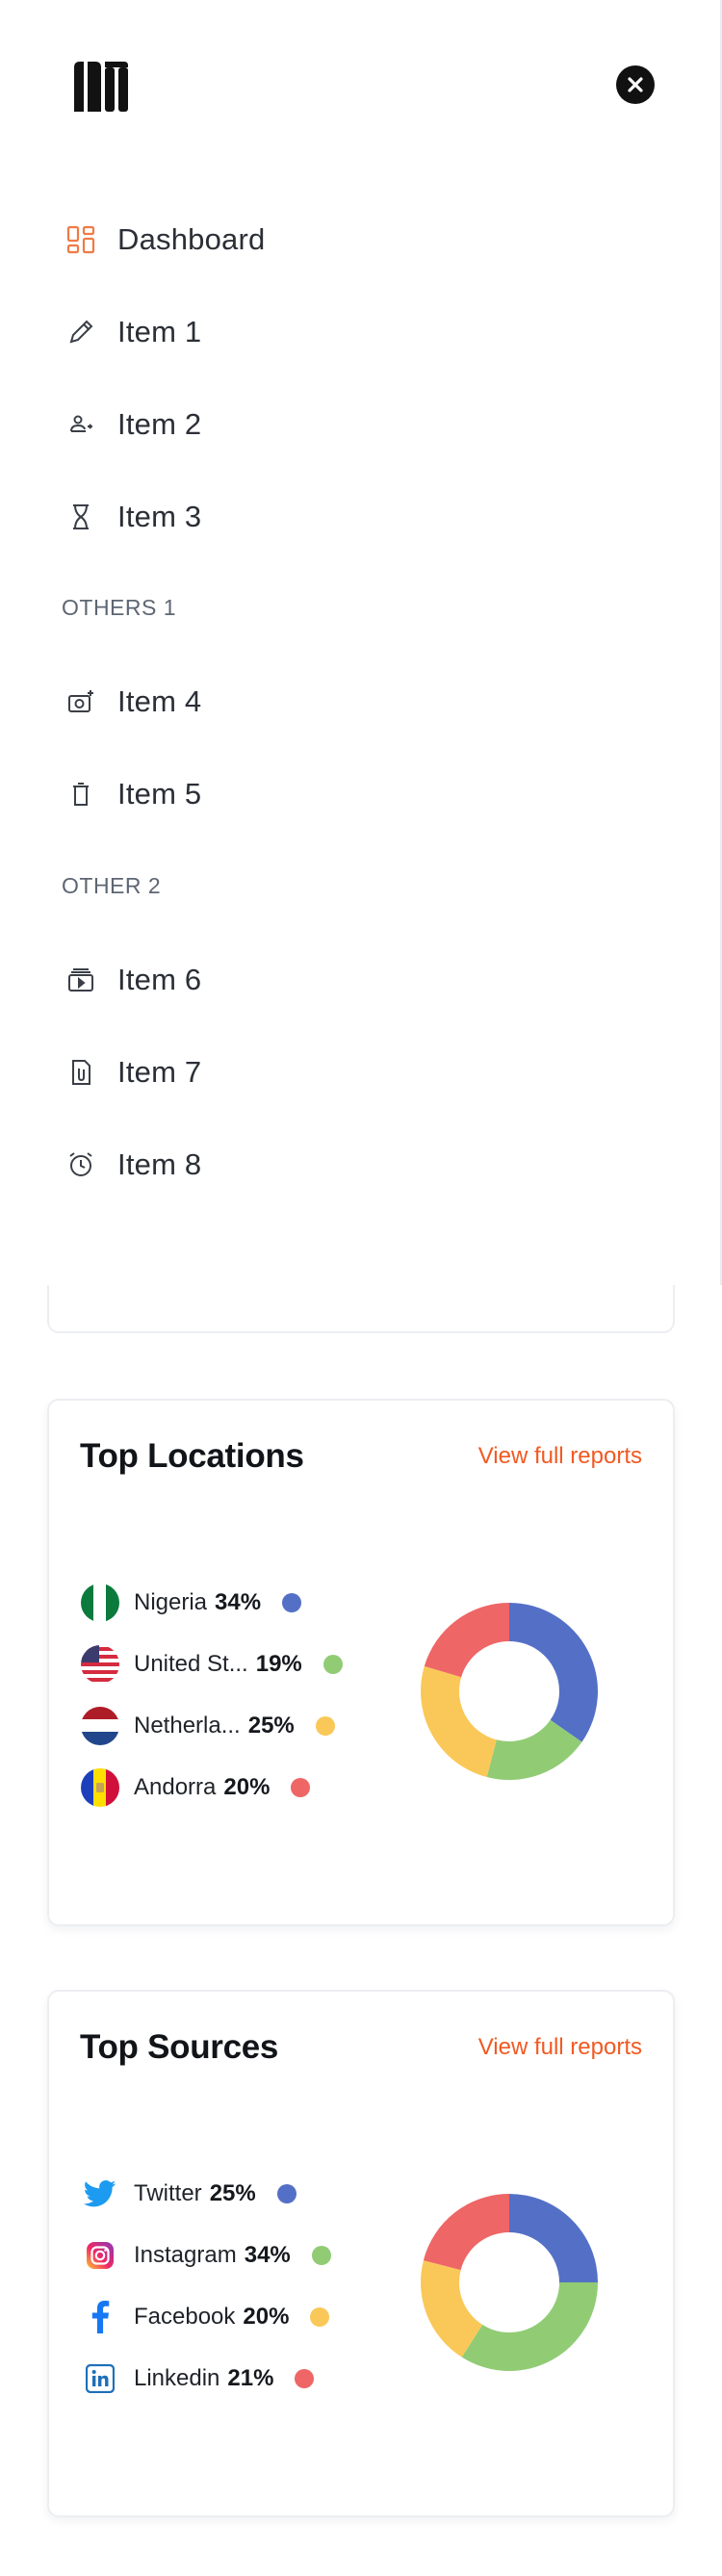 This screenshot has width=722, height=2576. I want to click on nav-label: Item 3, so click(159, 517).